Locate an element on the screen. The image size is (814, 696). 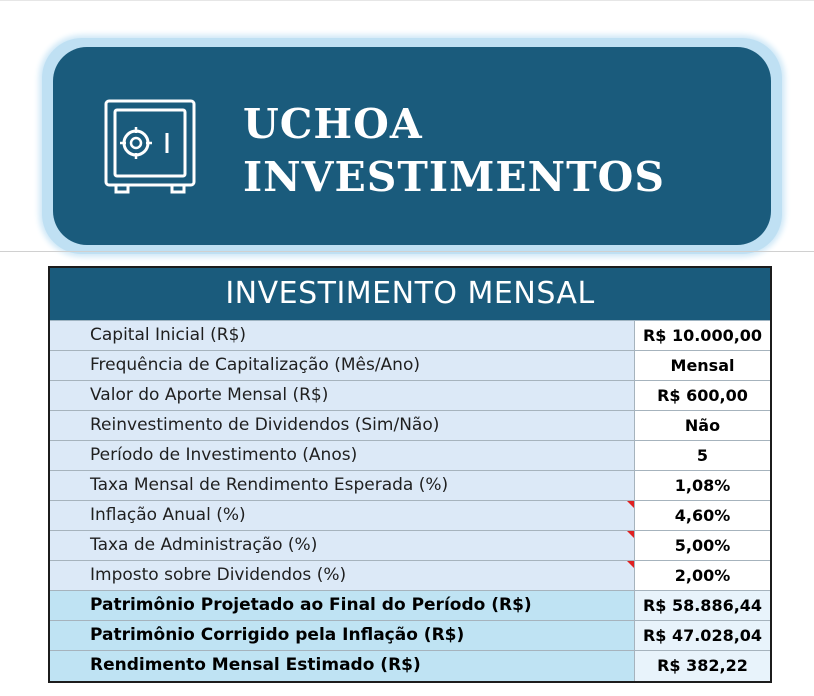
row-label-taxa-rendimento: Taxa Mensal de Rendimento Esperada (%) is located at coordinates (342, 485).